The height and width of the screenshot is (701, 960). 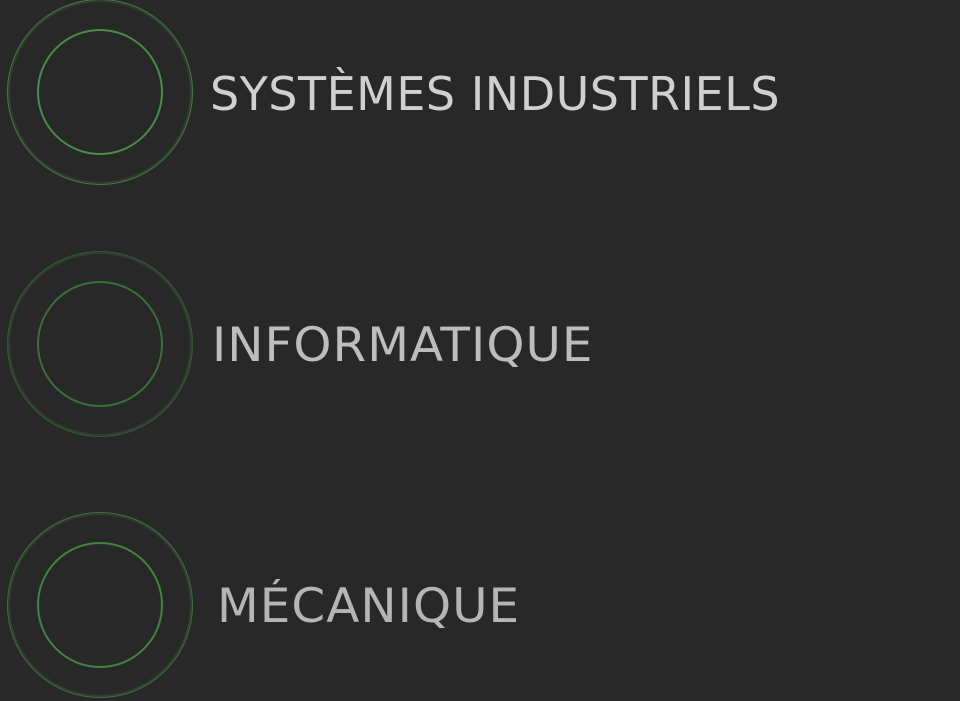 I want to click on menu-item-label: MÉCANIQUE, so click(x=369, y=606).